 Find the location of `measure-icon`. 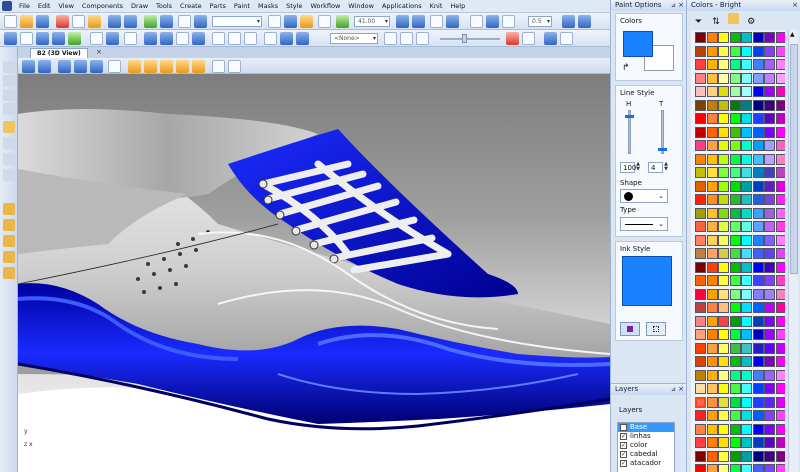

measure-icon is located at coordinates (218, 38).